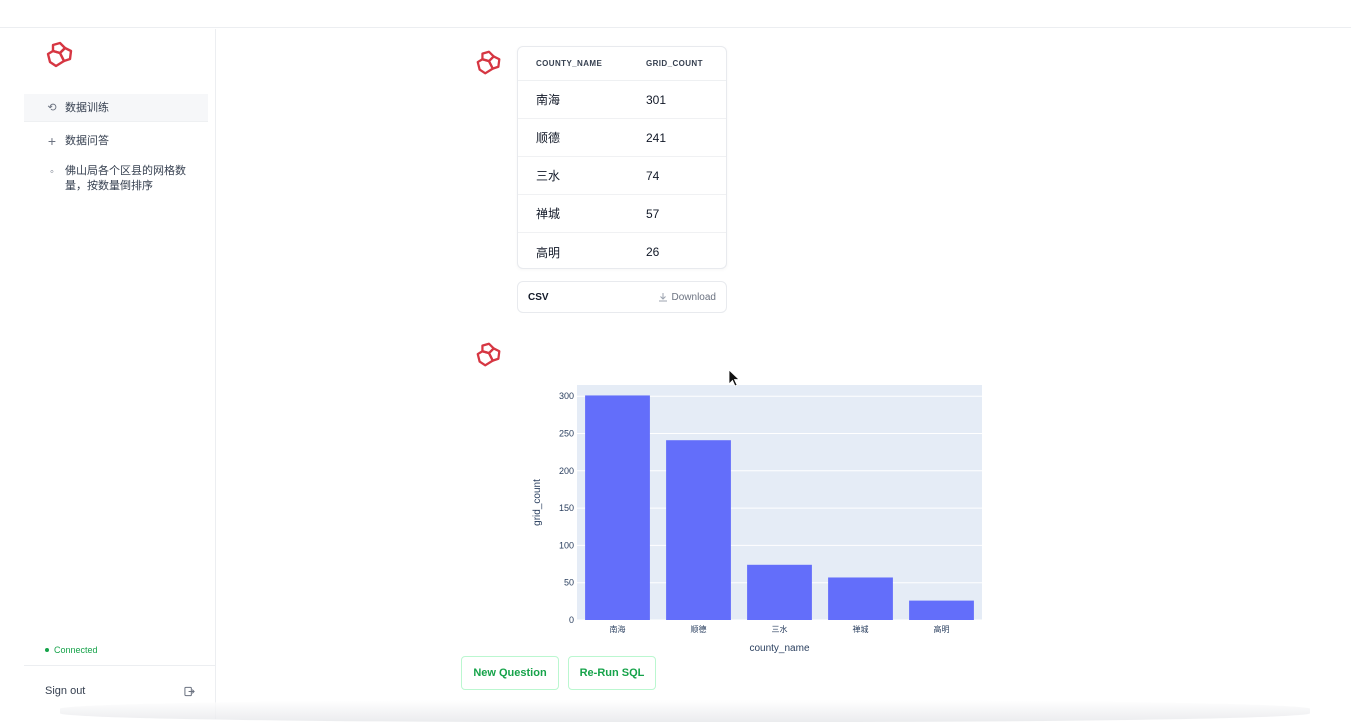  What do you see at coordinates (548, 138) in the screenshot?
I see `cell-county-name: 顺德` at bounding box center [548, 138].